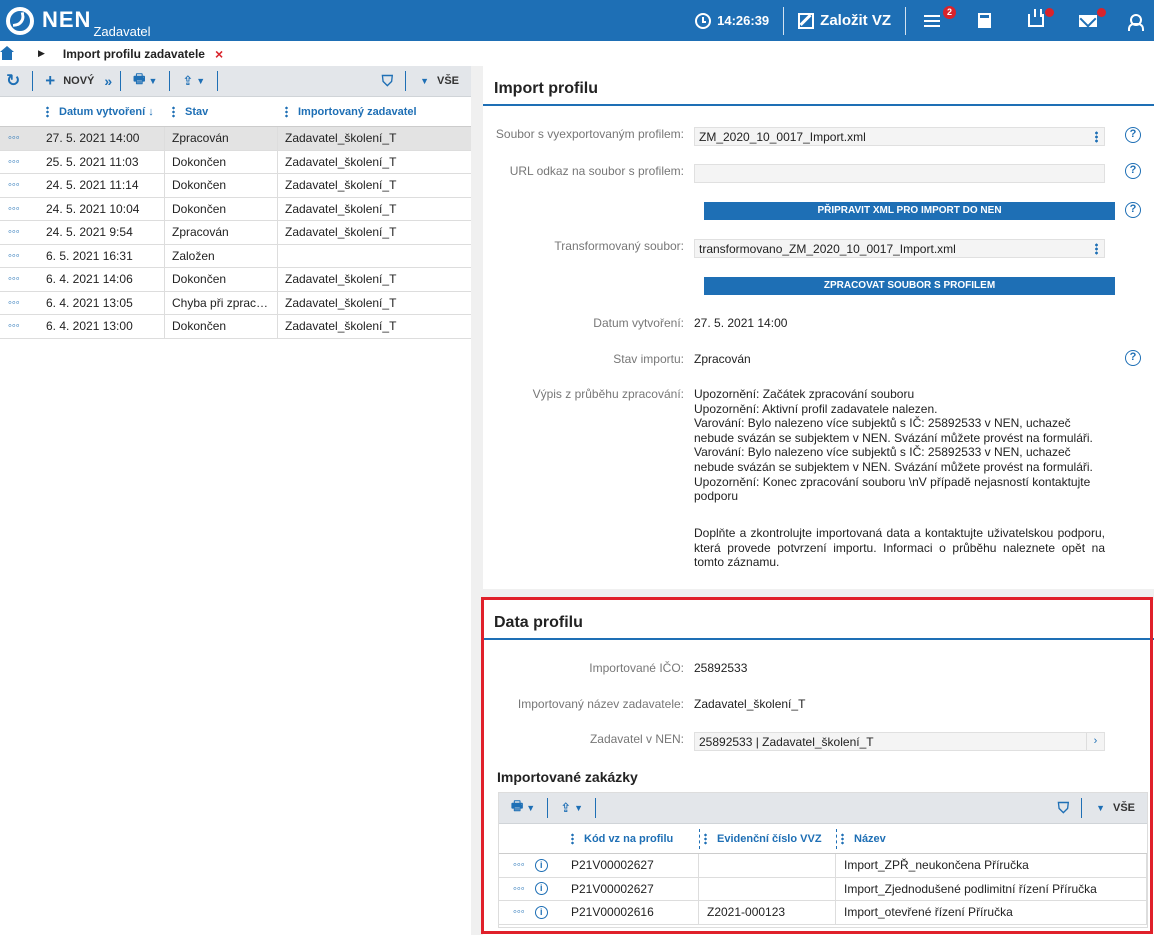 This screenshot has height=935, width=1154. What do you see at coordinates (134, 54) in the screenshot?
I see `breadcrumb-current: Import profilu zadavatele` at bounding box center [134, 54].